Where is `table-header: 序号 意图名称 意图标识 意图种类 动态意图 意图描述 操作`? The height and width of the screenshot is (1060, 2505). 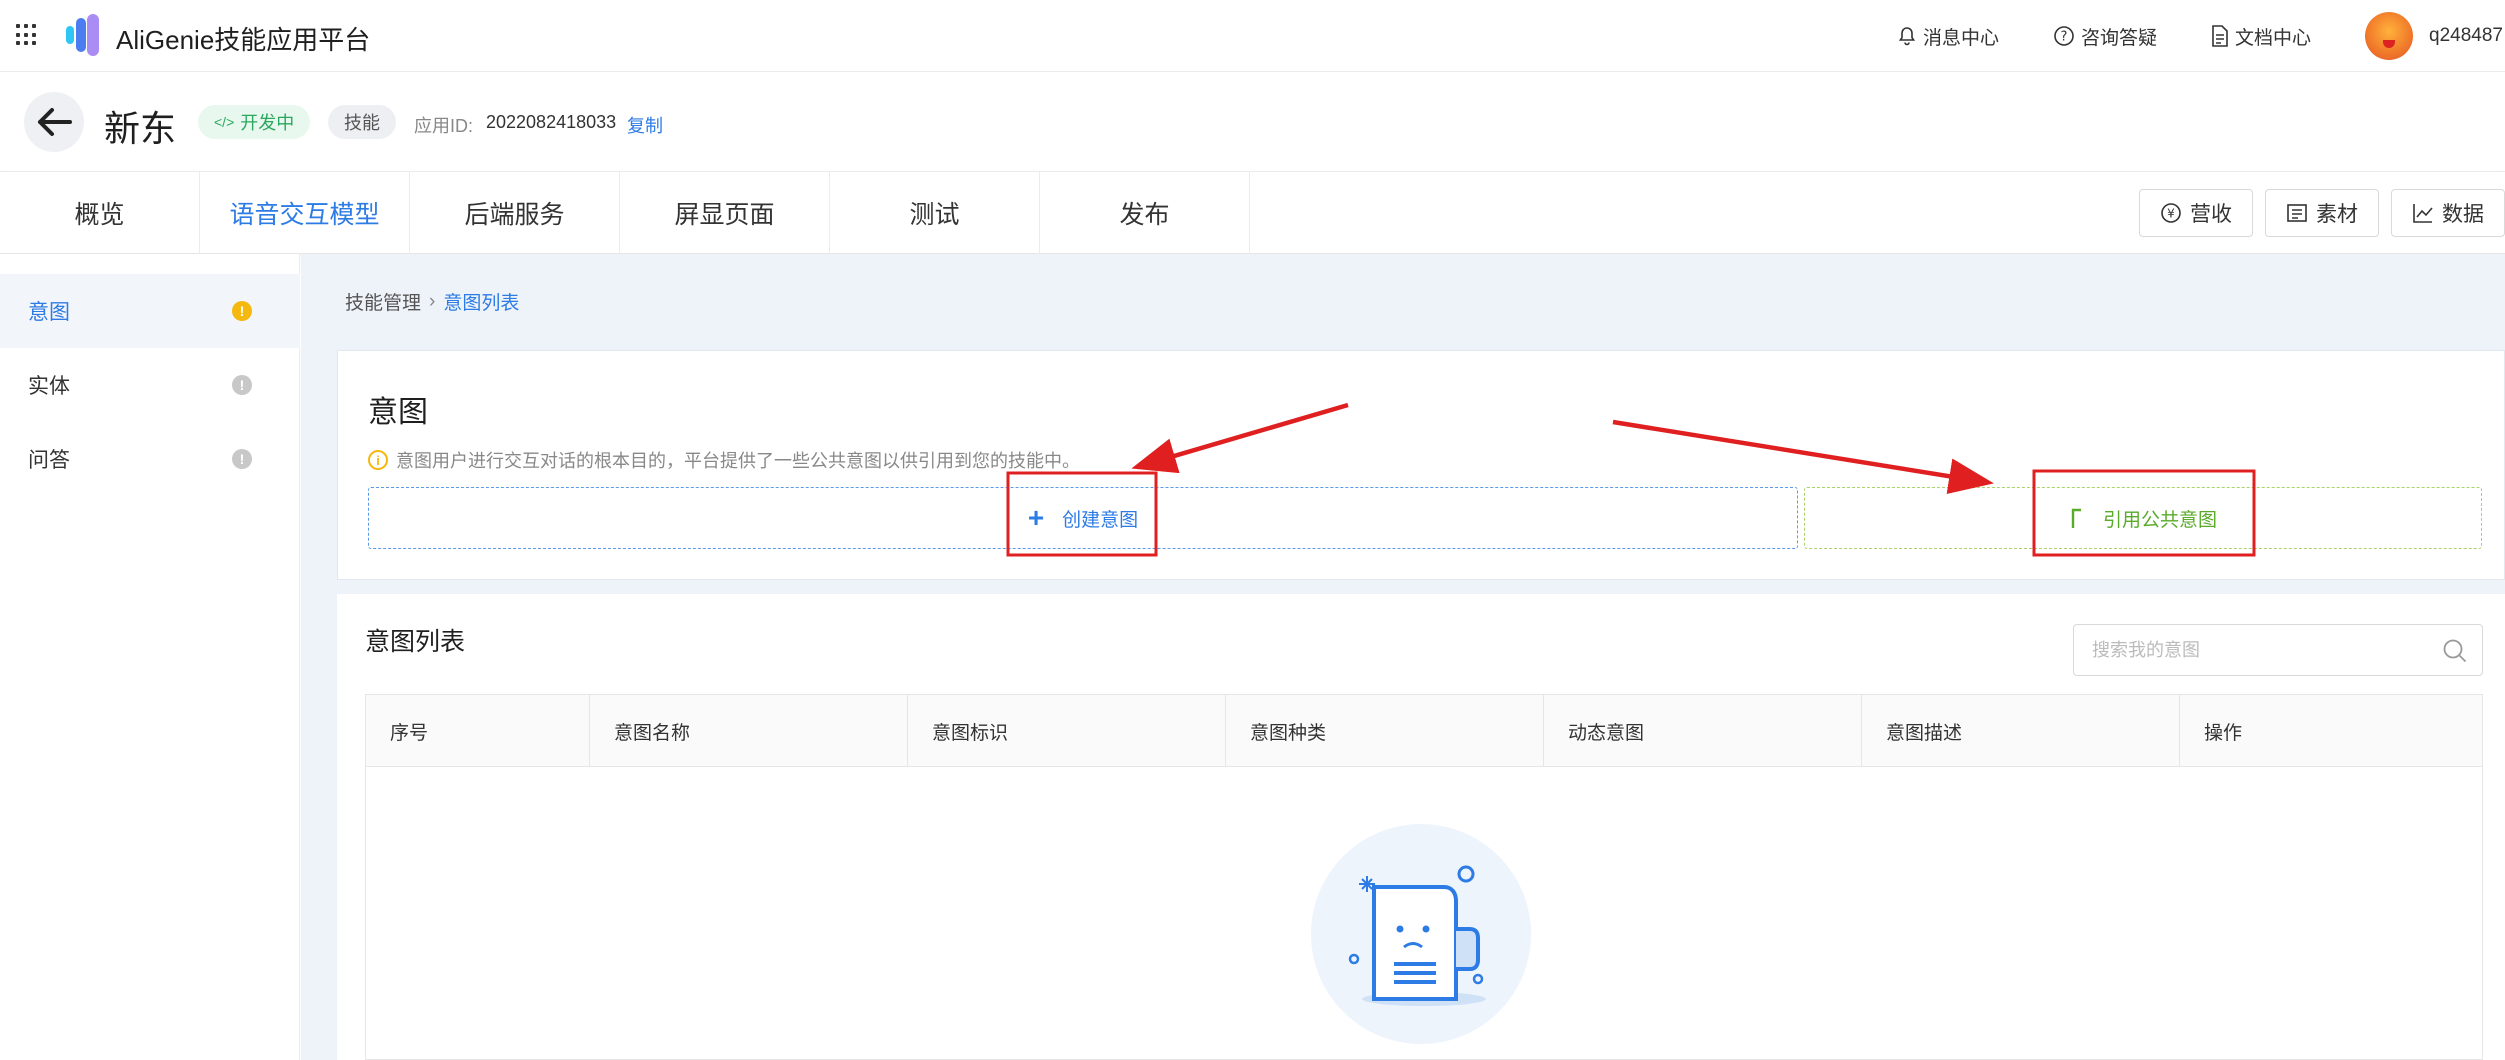 table-header: 序号 意图名称 意图标识 意图种类 动态意图 意图描述 操作 is located at coordinates (1424, 731).